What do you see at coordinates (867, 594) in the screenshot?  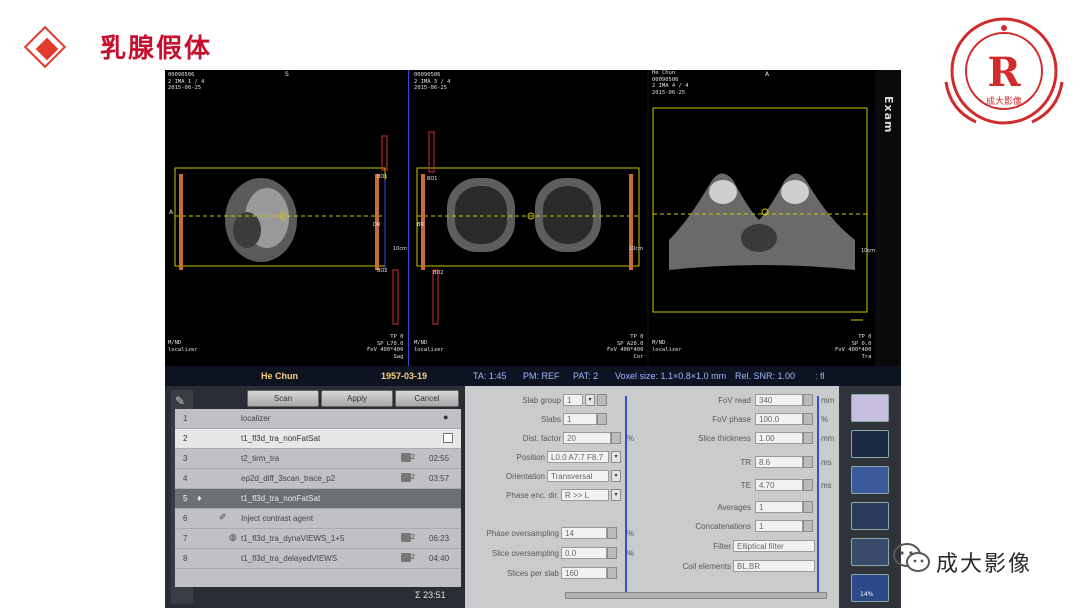 I see `patient-position-value: 14%` at bounding box center [867, 594].